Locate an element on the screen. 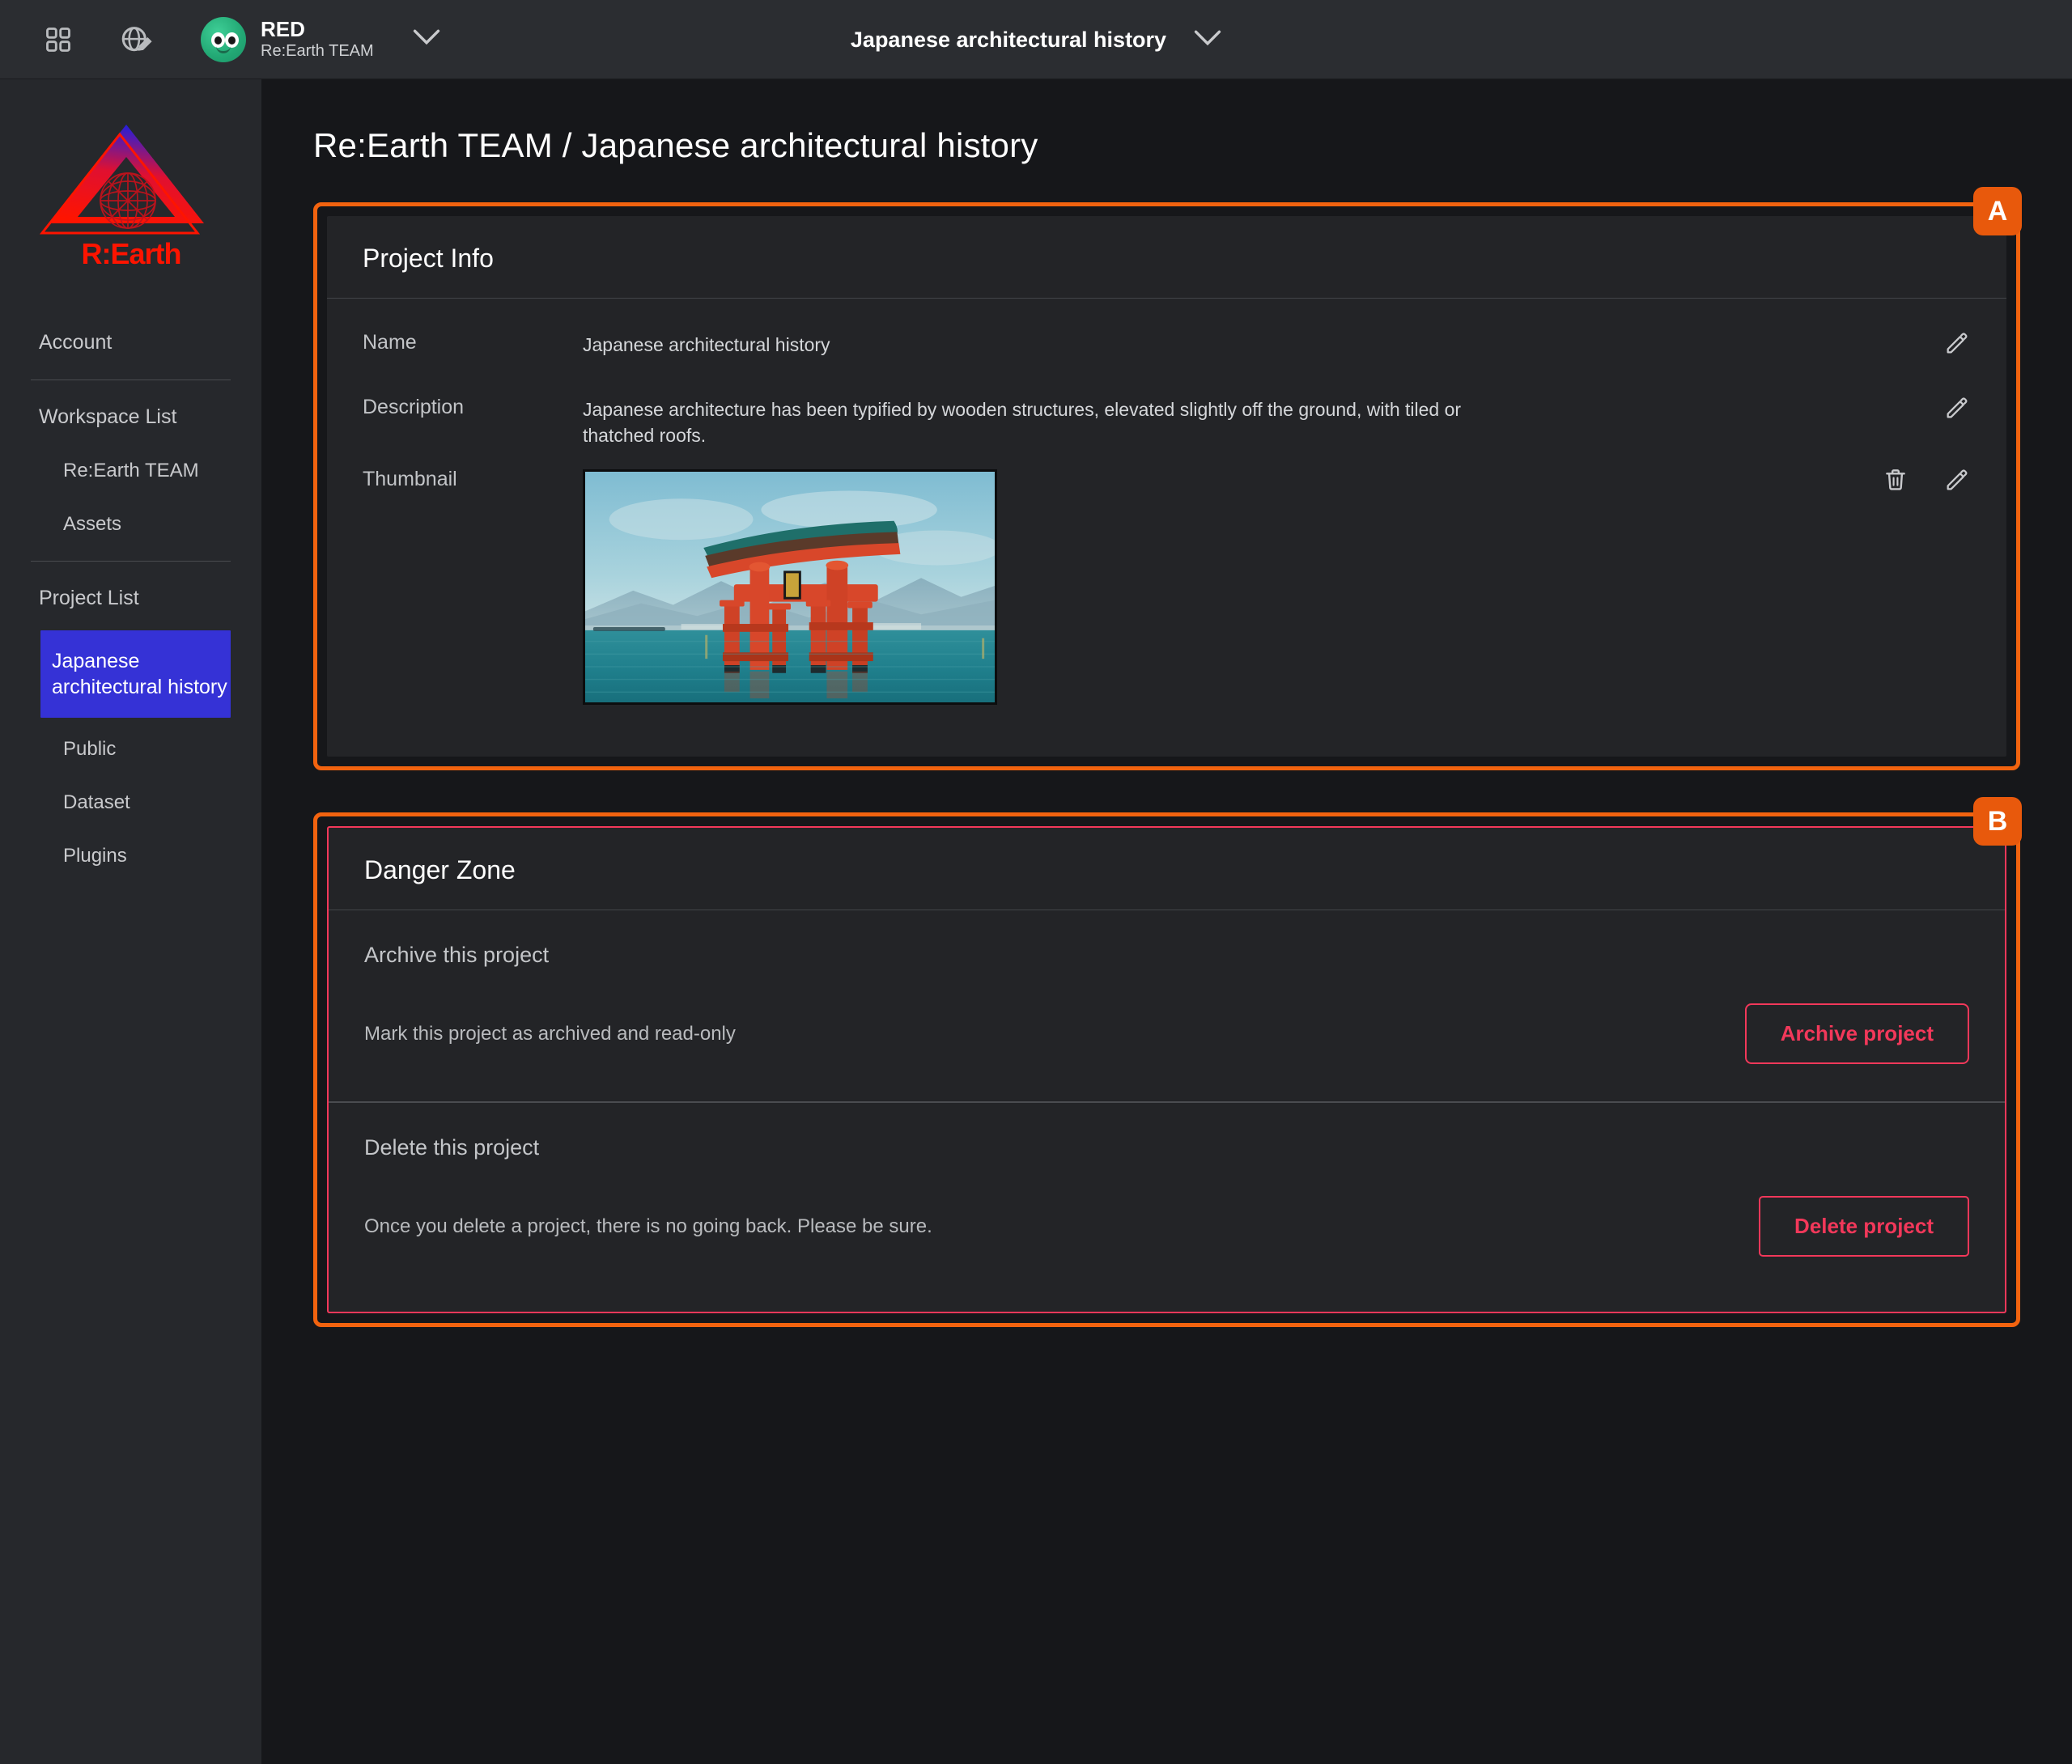 The height and width of the screenshot is (1764, 2072). project-name-row: Name Japanese architectural history is located at coordinates (1167, 352).